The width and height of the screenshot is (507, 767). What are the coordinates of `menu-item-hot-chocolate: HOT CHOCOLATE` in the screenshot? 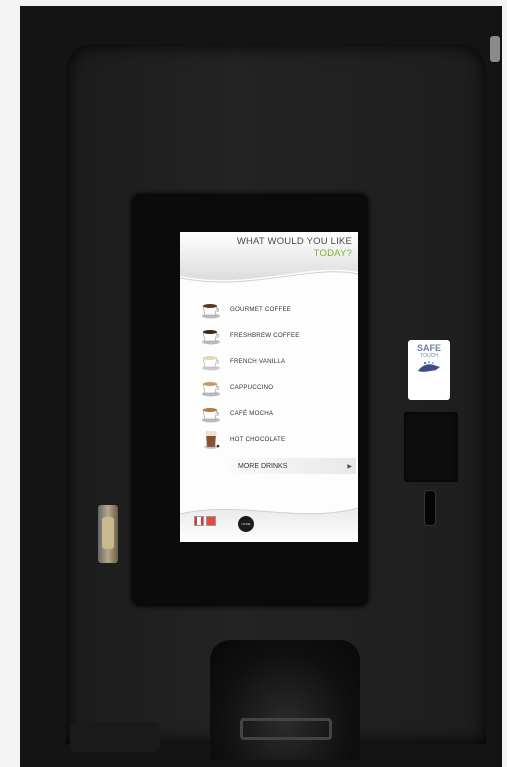 It's located at (279, 439).